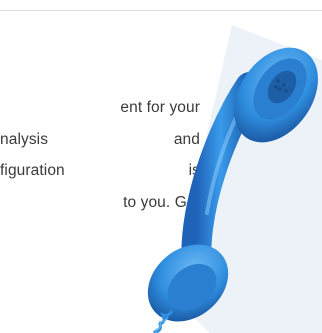  I want to click on top-divider, so click(161, 10).